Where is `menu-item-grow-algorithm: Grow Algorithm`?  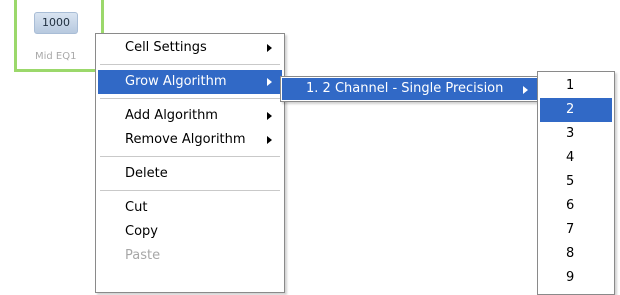
menu-item-grow-algorithm: Grow Algorithm is located at coordinates (190, 82).